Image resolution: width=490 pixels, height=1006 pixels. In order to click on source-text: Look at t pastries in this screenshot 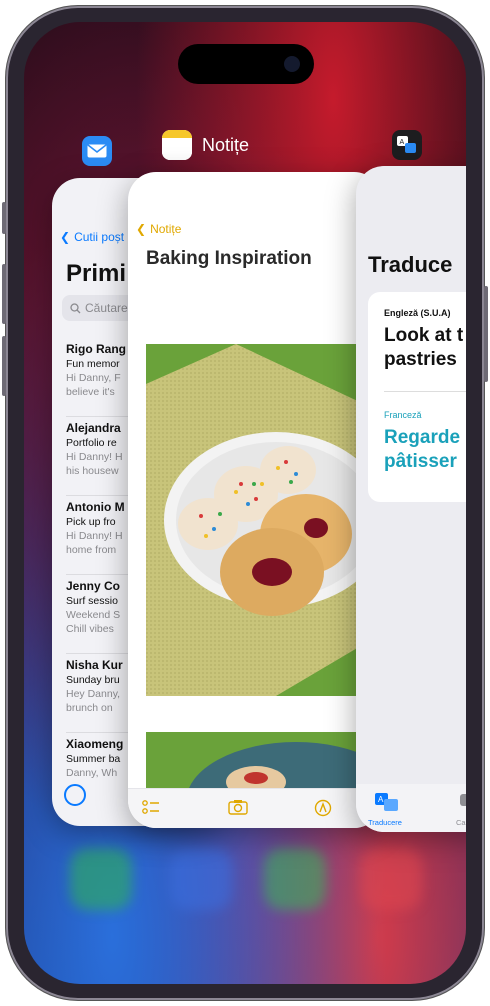, I will do `click(423, 348)`.